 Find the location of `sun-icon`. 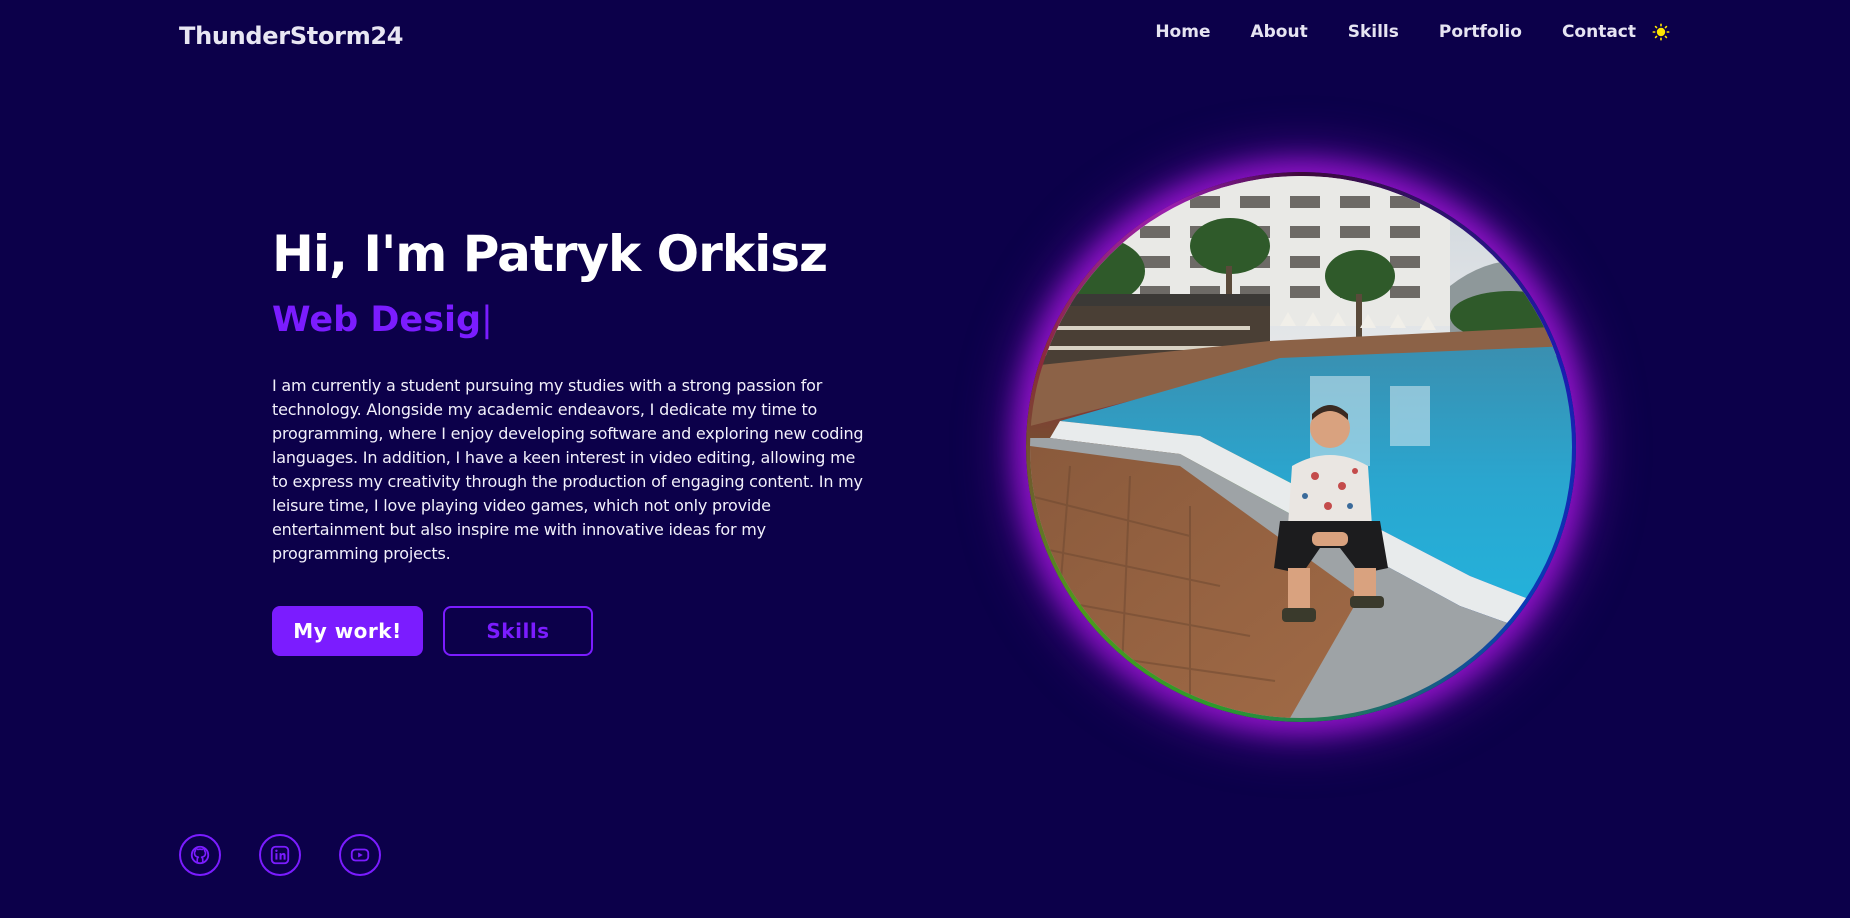

sun-icon is located at coordinates (1661, 32).